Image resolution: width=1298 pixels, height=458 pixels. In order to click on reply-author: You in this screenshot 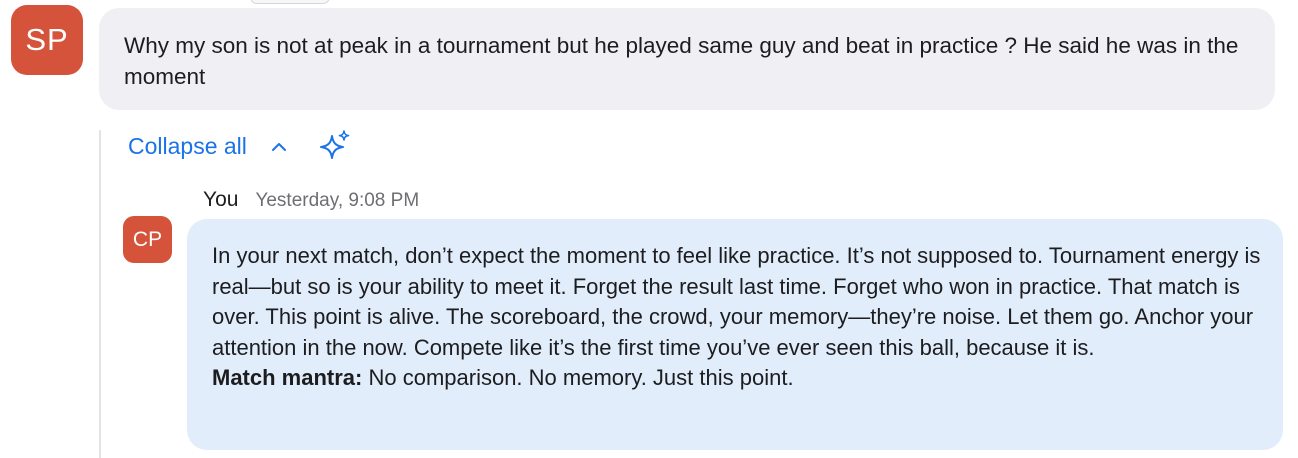, I will do `click(221, 199)`.